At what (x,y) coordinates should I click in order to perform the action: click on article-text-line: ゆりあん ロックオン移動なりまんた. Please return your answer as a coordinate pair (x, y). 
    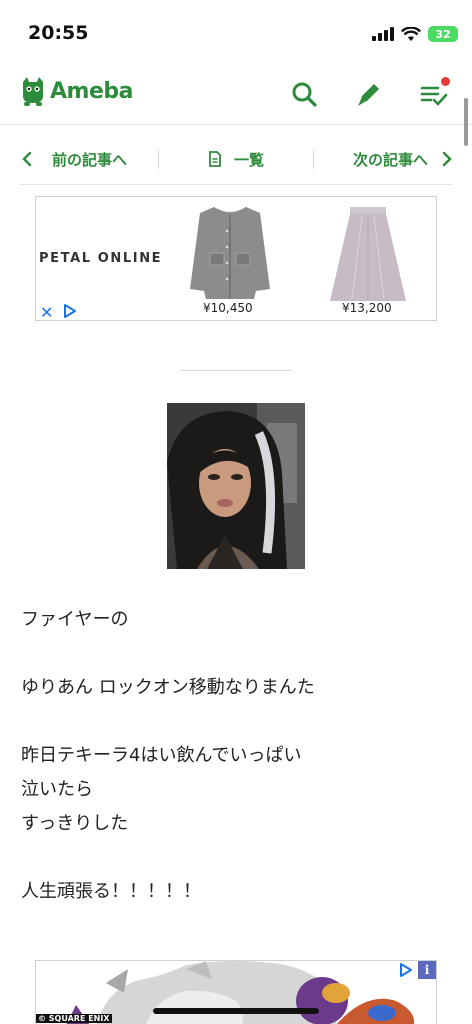
    Looking at the image, I should click on (168, 687).